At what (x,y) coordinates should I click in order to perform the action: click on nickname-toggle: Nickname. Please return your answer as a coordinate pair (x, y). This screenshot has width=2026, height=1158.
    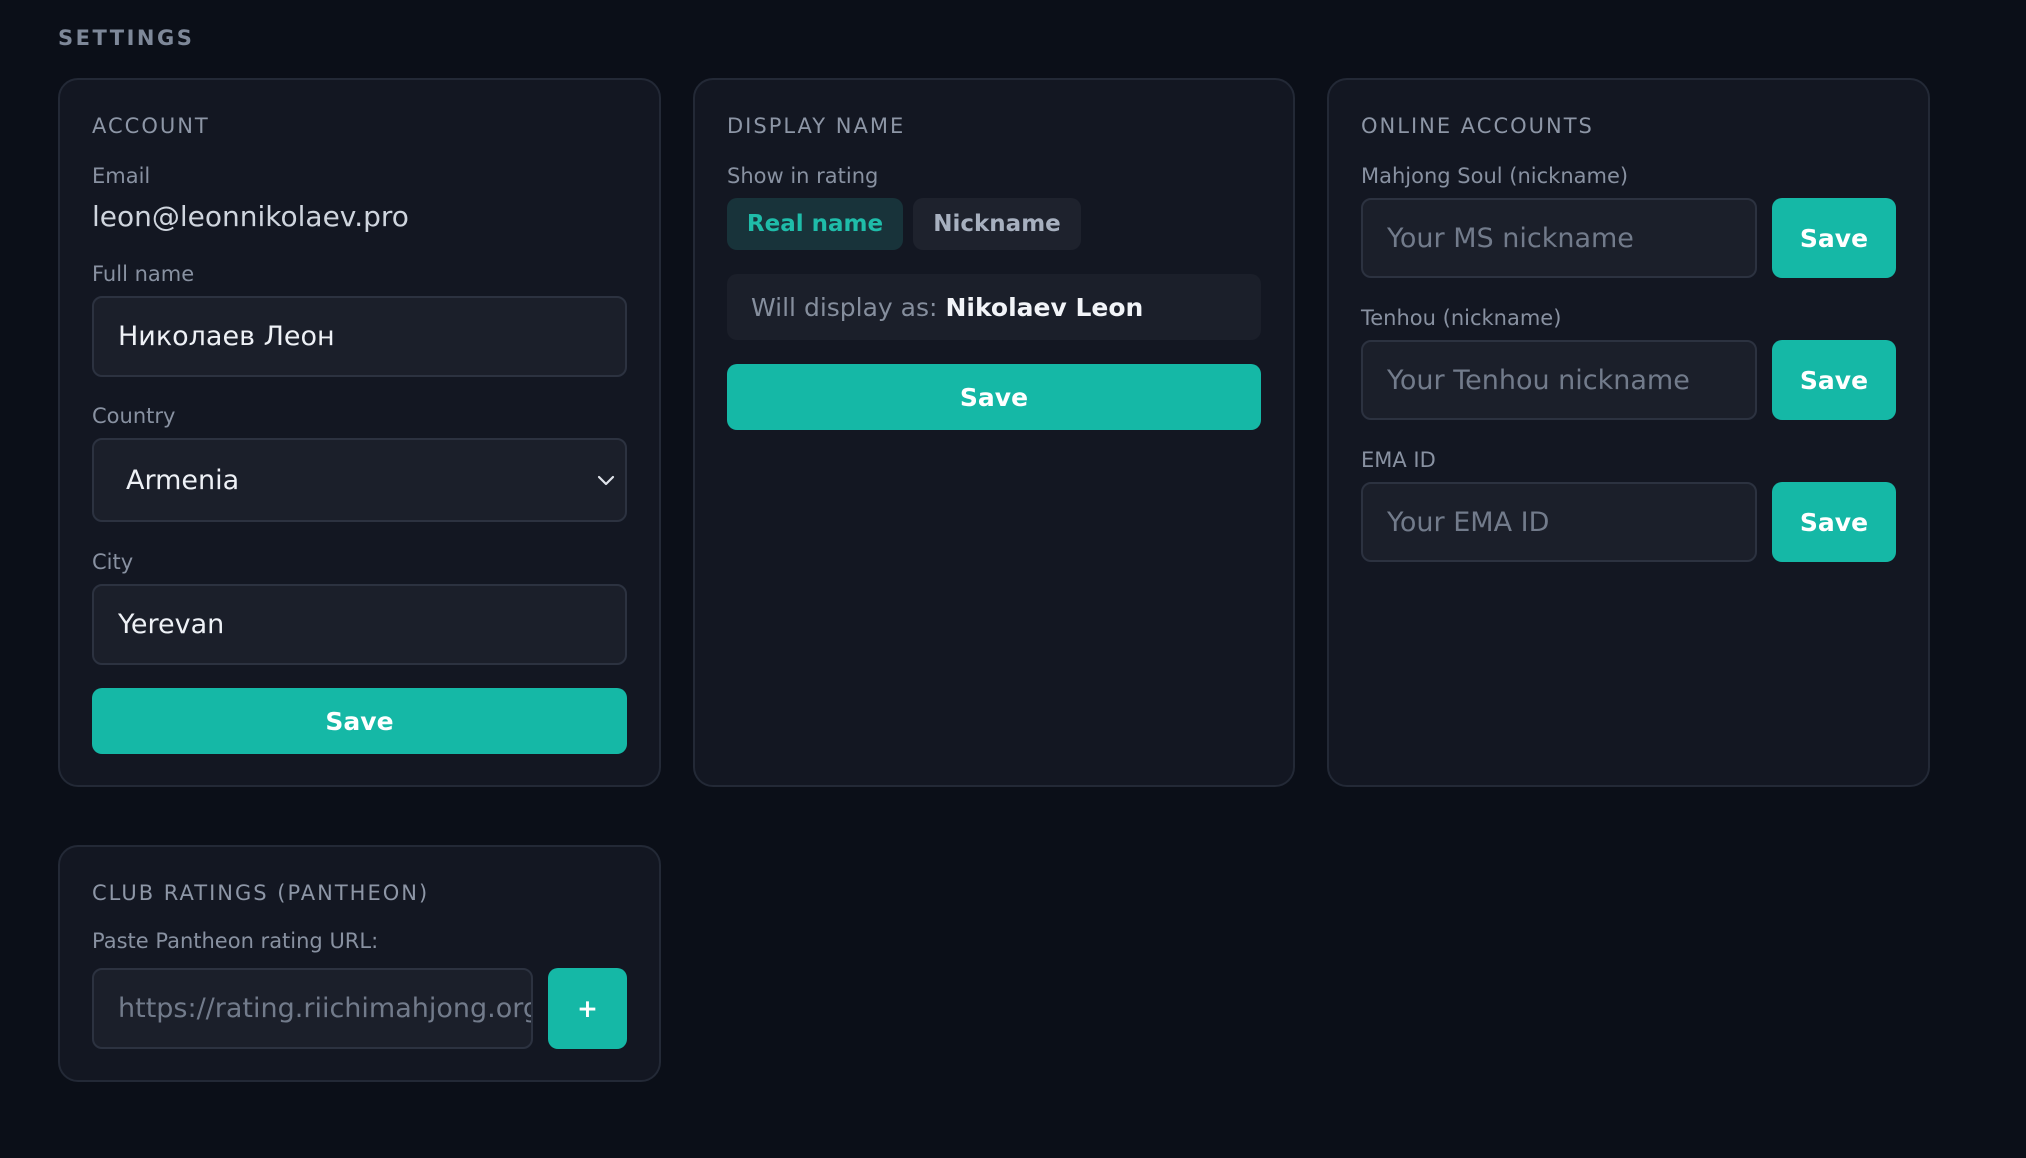
    Looking at the image, I should click on (997, 224).